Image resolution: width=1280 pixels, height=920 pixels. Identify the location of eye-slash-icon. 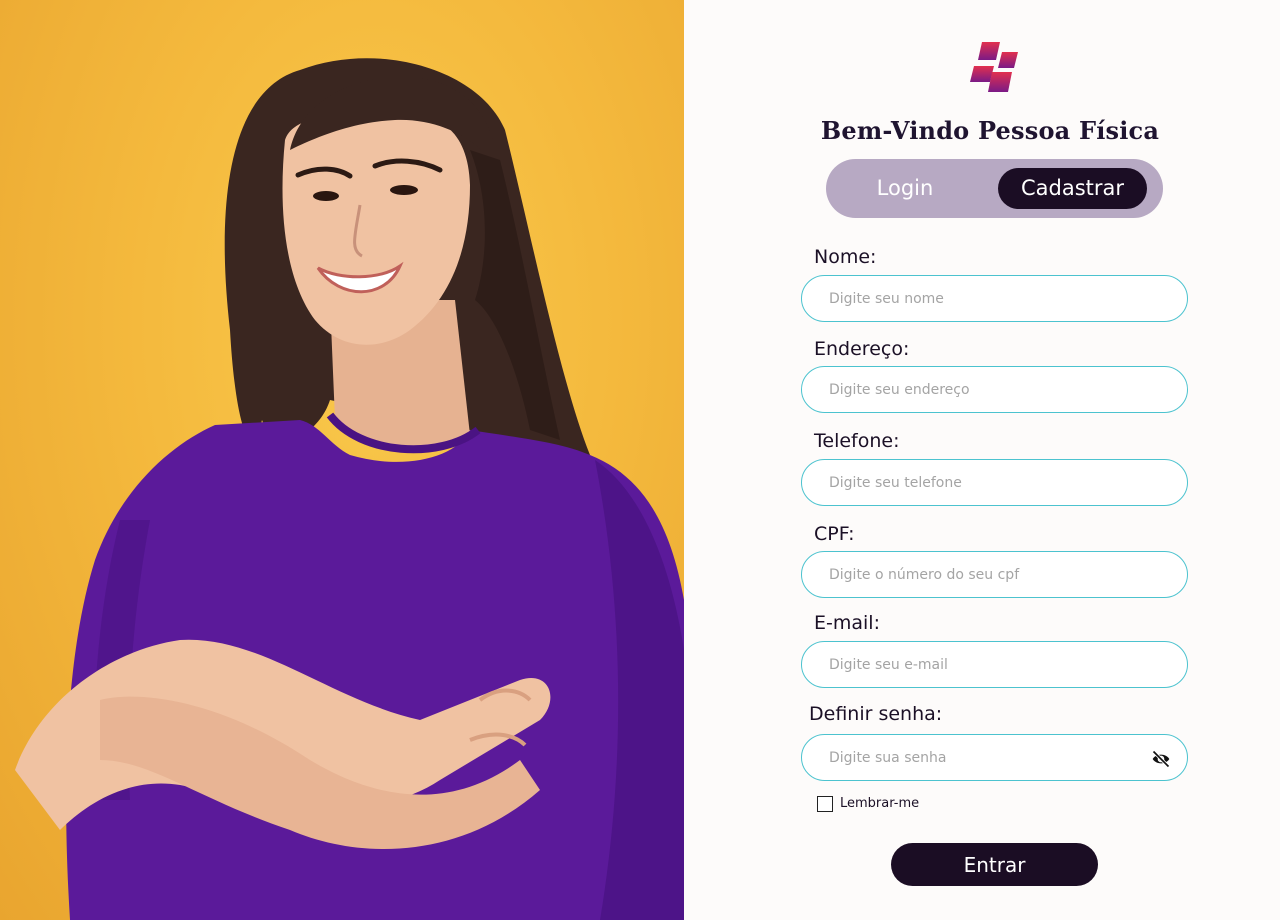
(1161, 759).